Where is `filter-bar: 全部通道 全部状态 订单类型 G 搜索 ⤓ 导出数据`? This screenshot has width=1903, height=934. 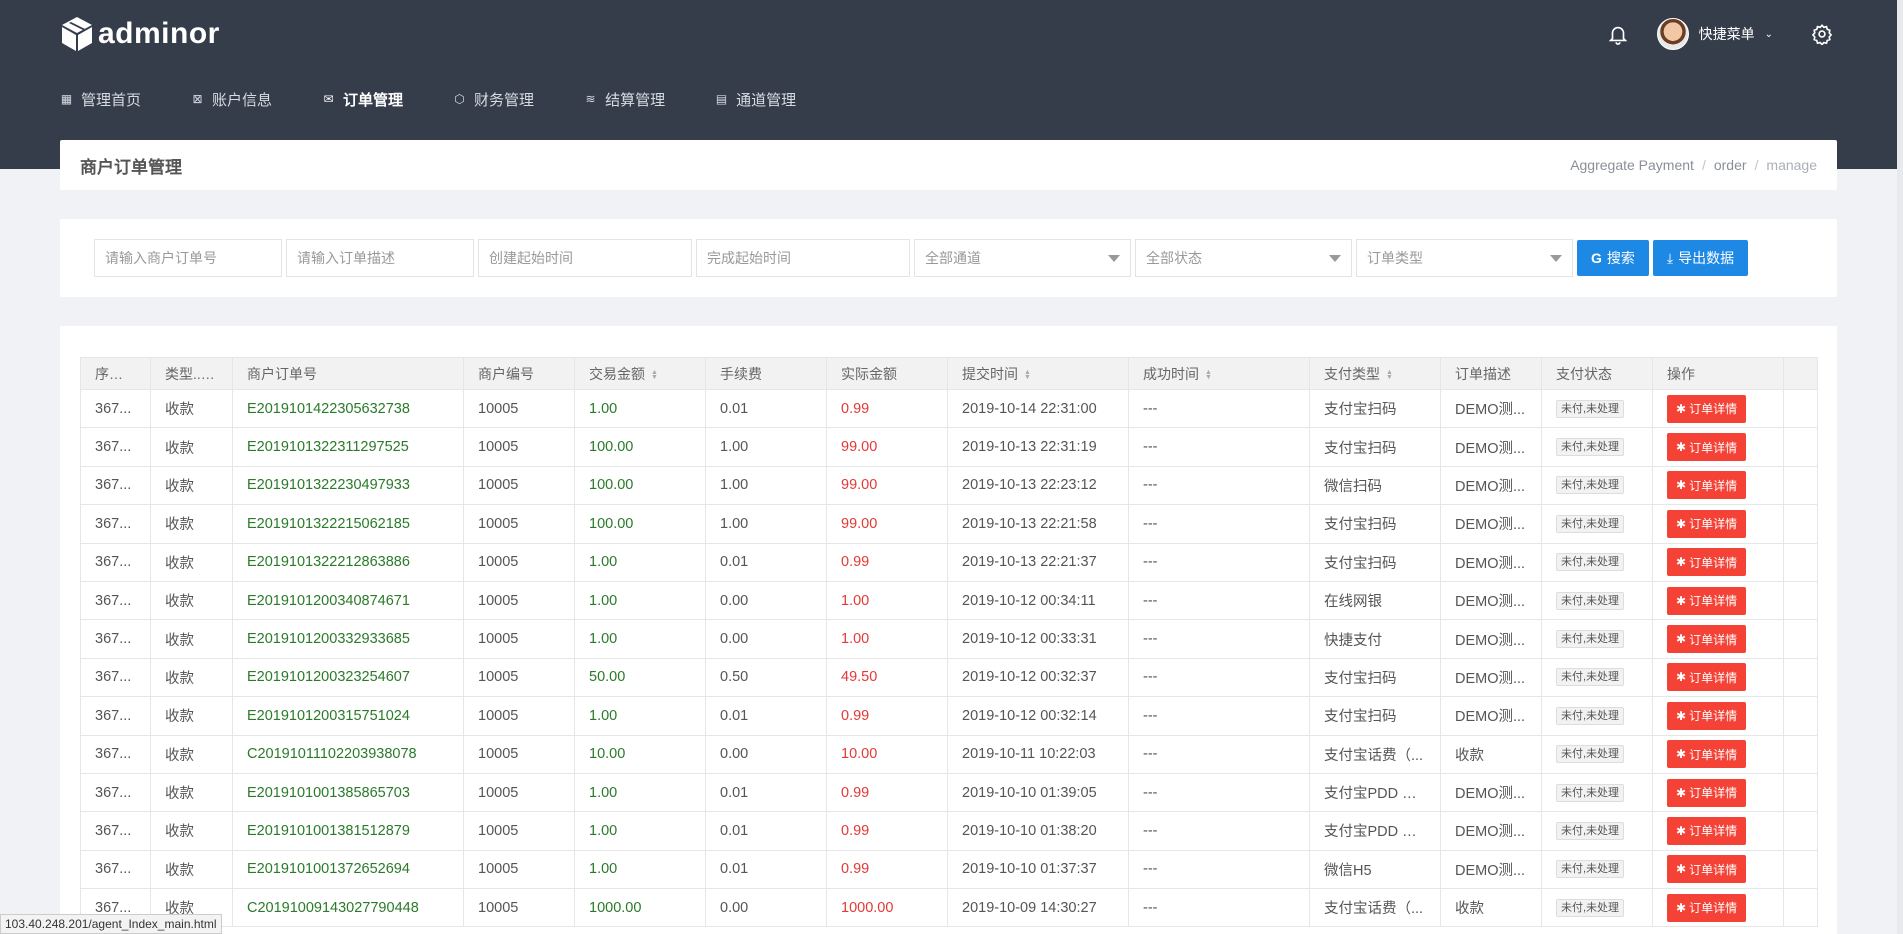 filter-bar: 全部通道 全部状态 订单类型 G 搜索 ⤓ 导出数据 is located at coordinates (948, 258).